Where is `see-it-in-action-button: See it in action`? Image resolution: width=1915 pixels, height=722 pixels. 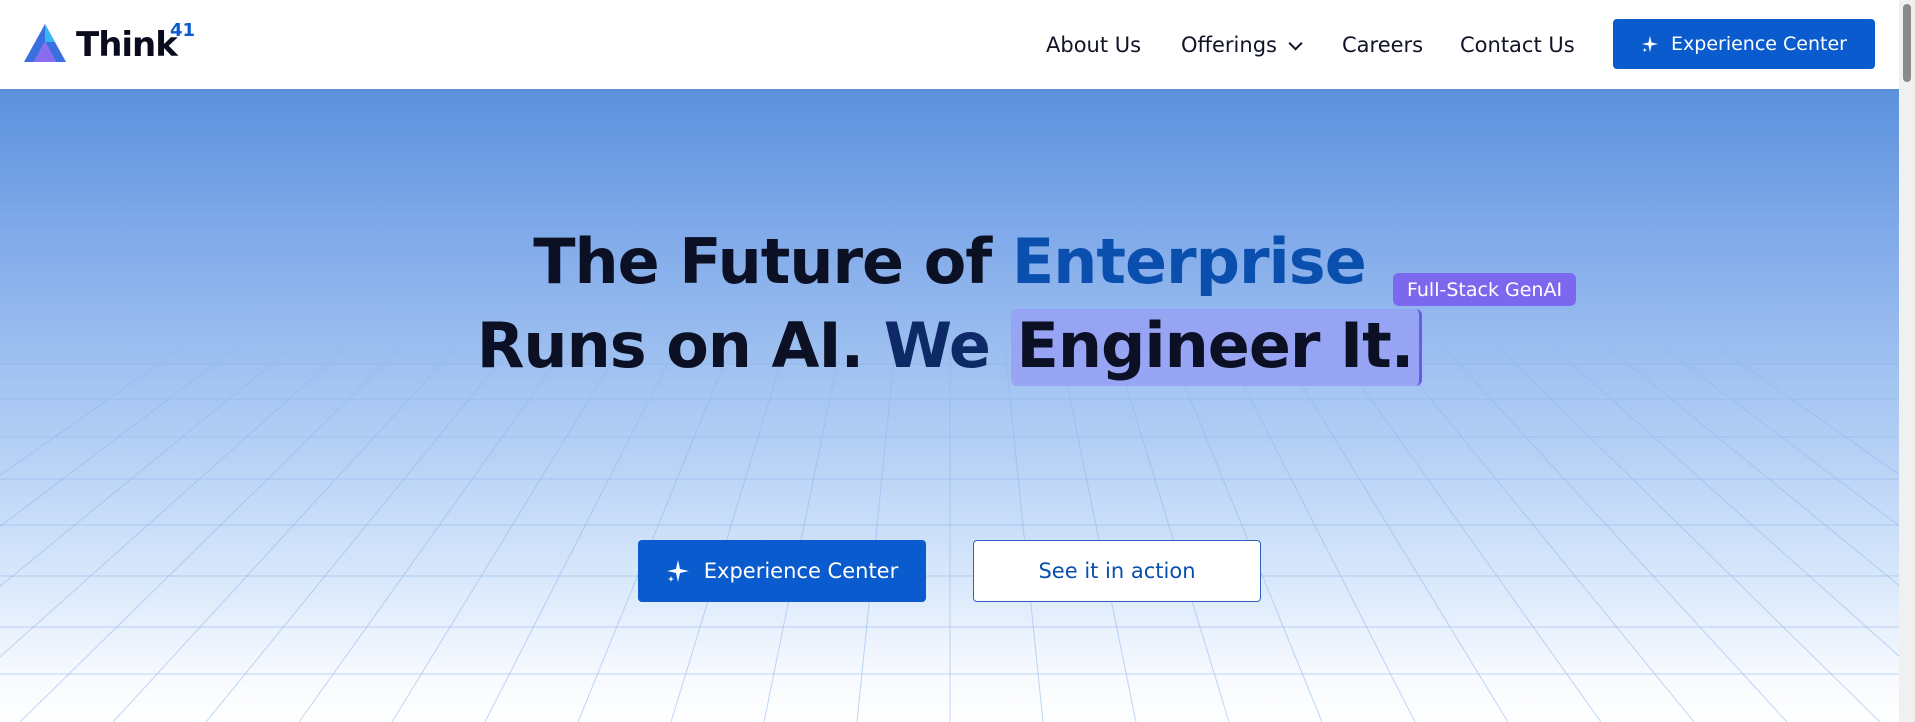
see-it-in-action-button: See it in action is located at coordinates (1117, 571).